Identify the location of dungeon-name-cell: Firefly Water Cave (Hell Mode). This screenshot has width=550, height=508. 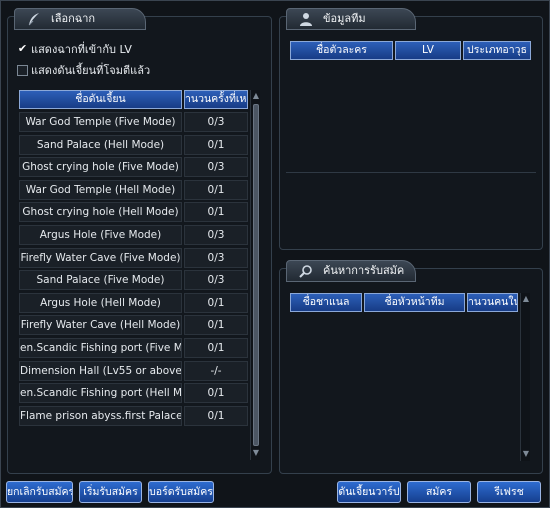
(100, 325).